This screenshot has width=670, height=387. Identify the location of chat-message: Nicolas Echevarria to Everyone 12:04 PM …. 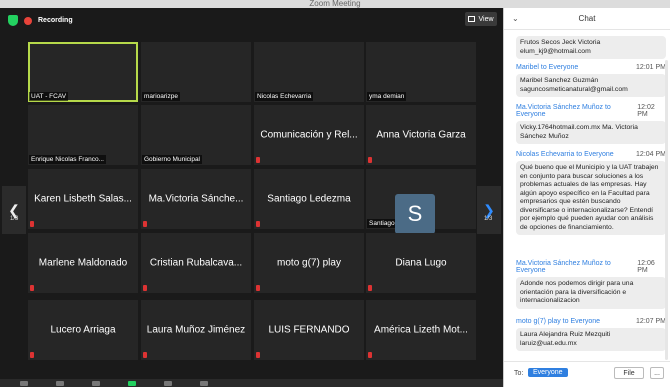
(591, 193).